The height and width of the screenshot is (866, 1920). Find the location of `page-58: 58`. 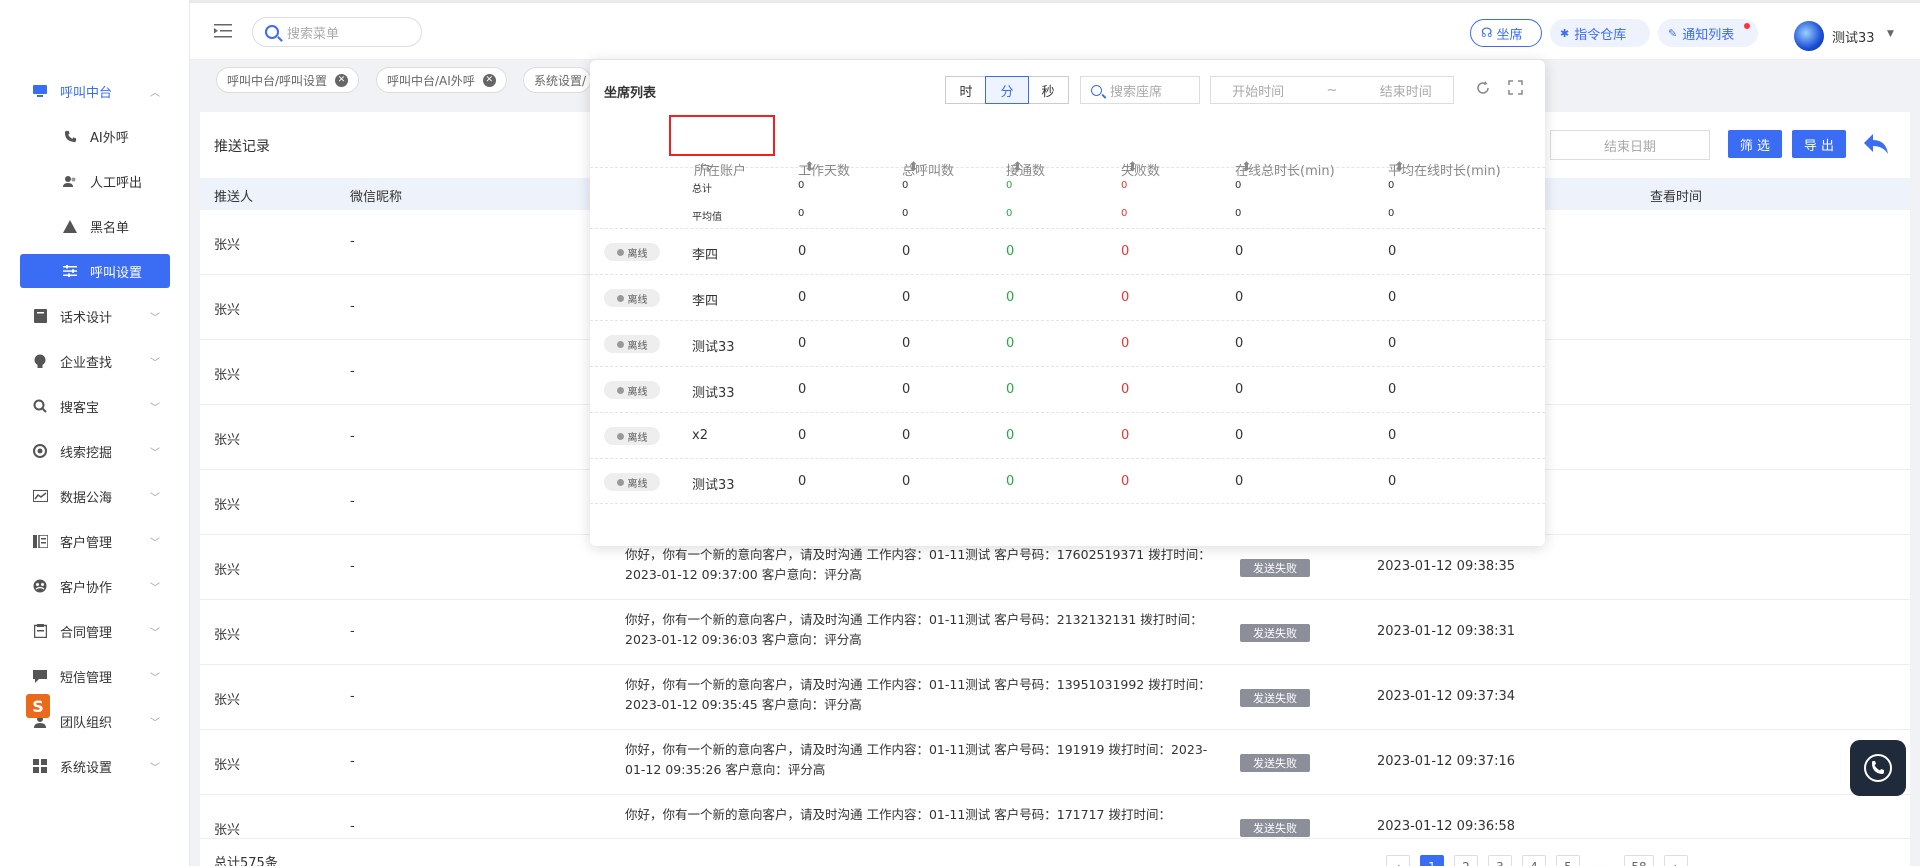

page-58: 58 is located at coordinates (1639, 860).